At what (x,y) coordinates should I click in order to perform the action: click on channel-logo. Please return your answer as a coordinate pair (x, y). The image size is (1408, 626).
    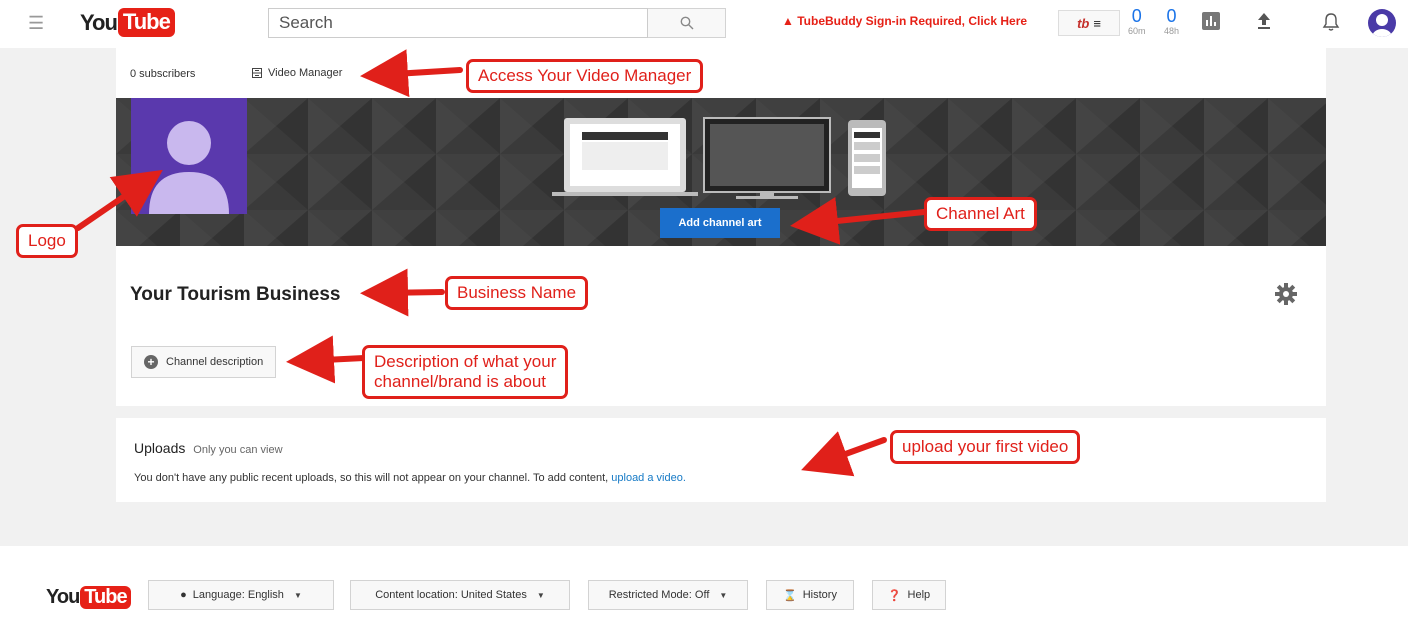
    Looking at the image, I should click on (189, 156).